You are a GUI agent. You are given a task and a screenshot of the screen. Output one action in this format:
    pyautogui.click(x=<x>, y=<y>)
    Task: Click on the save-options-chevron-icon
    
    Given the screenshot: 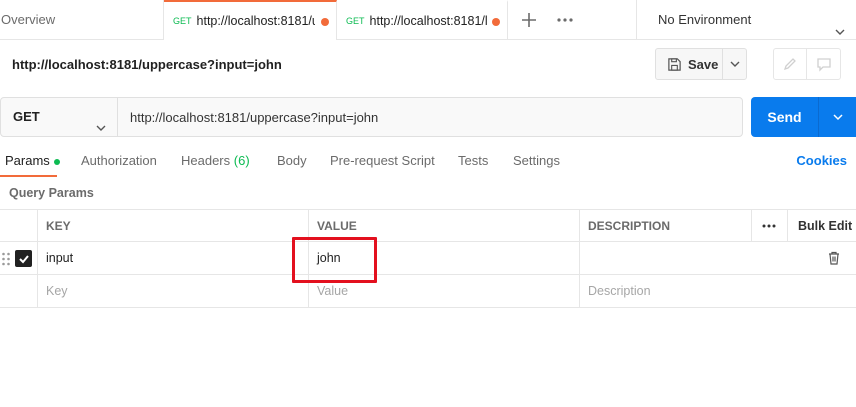 What is the action you would take?
    pyautogui.click(x=734, y=64)
    